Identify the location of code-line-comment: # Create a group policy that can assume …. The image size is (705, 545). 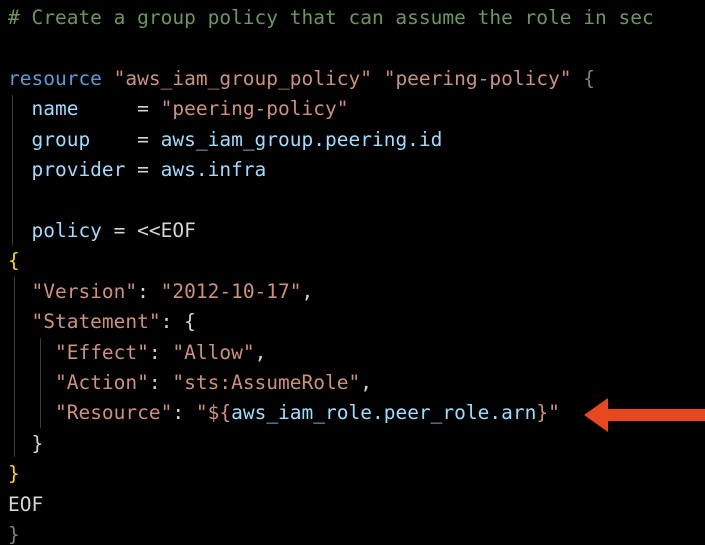
(331, 18).